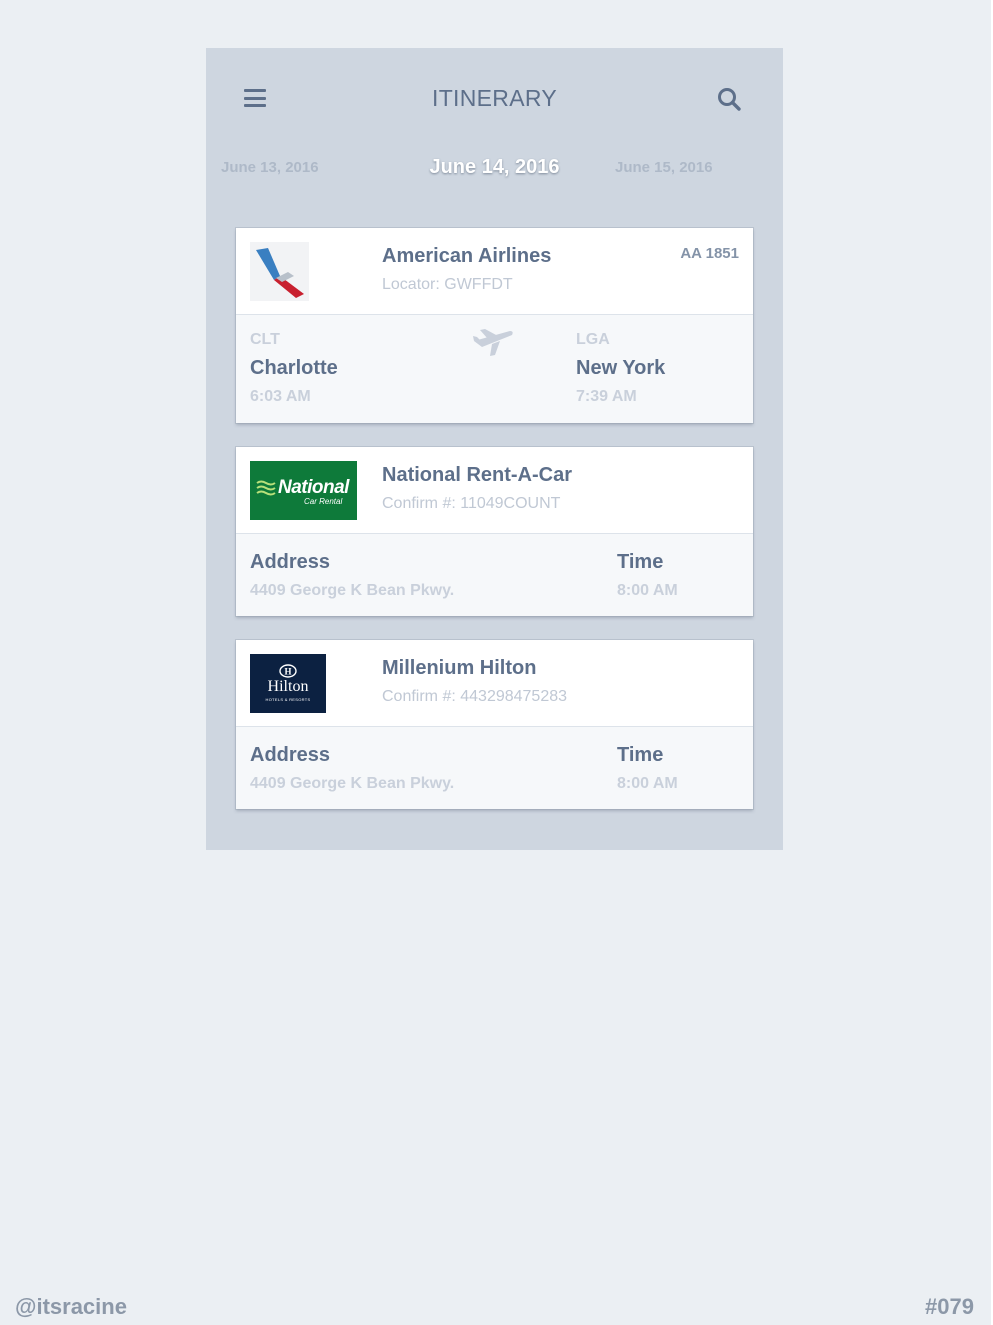 The height and width of the screenshot is (1325, 993). I want to click on page-title: ITINERARY, so click(494, 98).